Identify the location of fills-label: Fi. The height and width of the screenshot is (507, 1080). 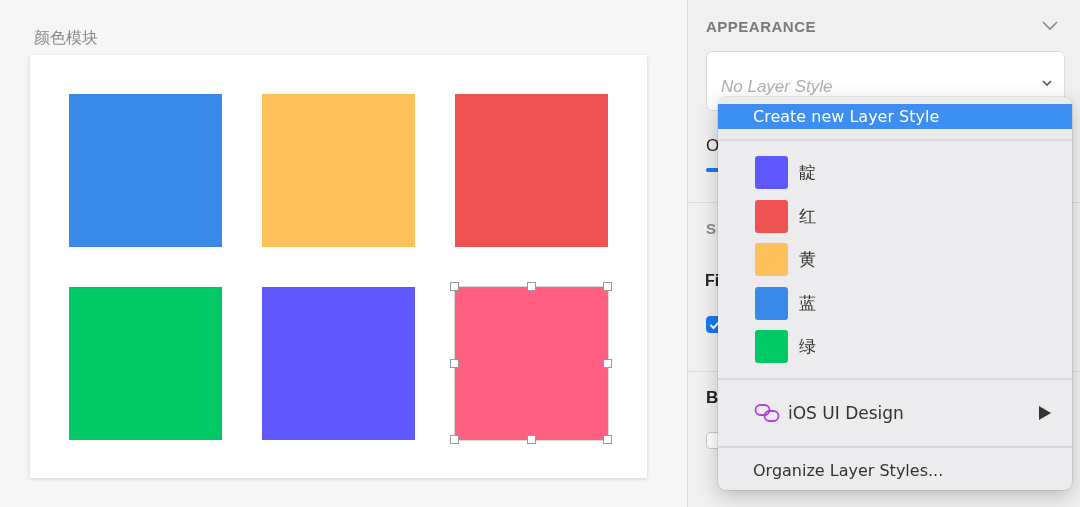
(712, 281).